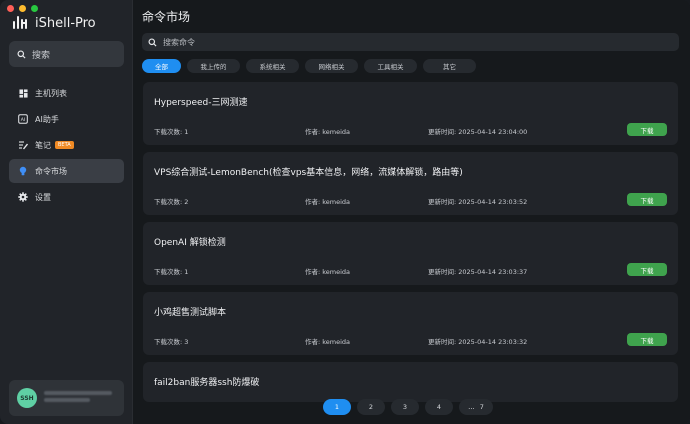 The image size is (690, 424). What do you see at coordinates (481, 407) in the screenshot?
I see `last-page-number: 7` at bounding box center [481, 407].